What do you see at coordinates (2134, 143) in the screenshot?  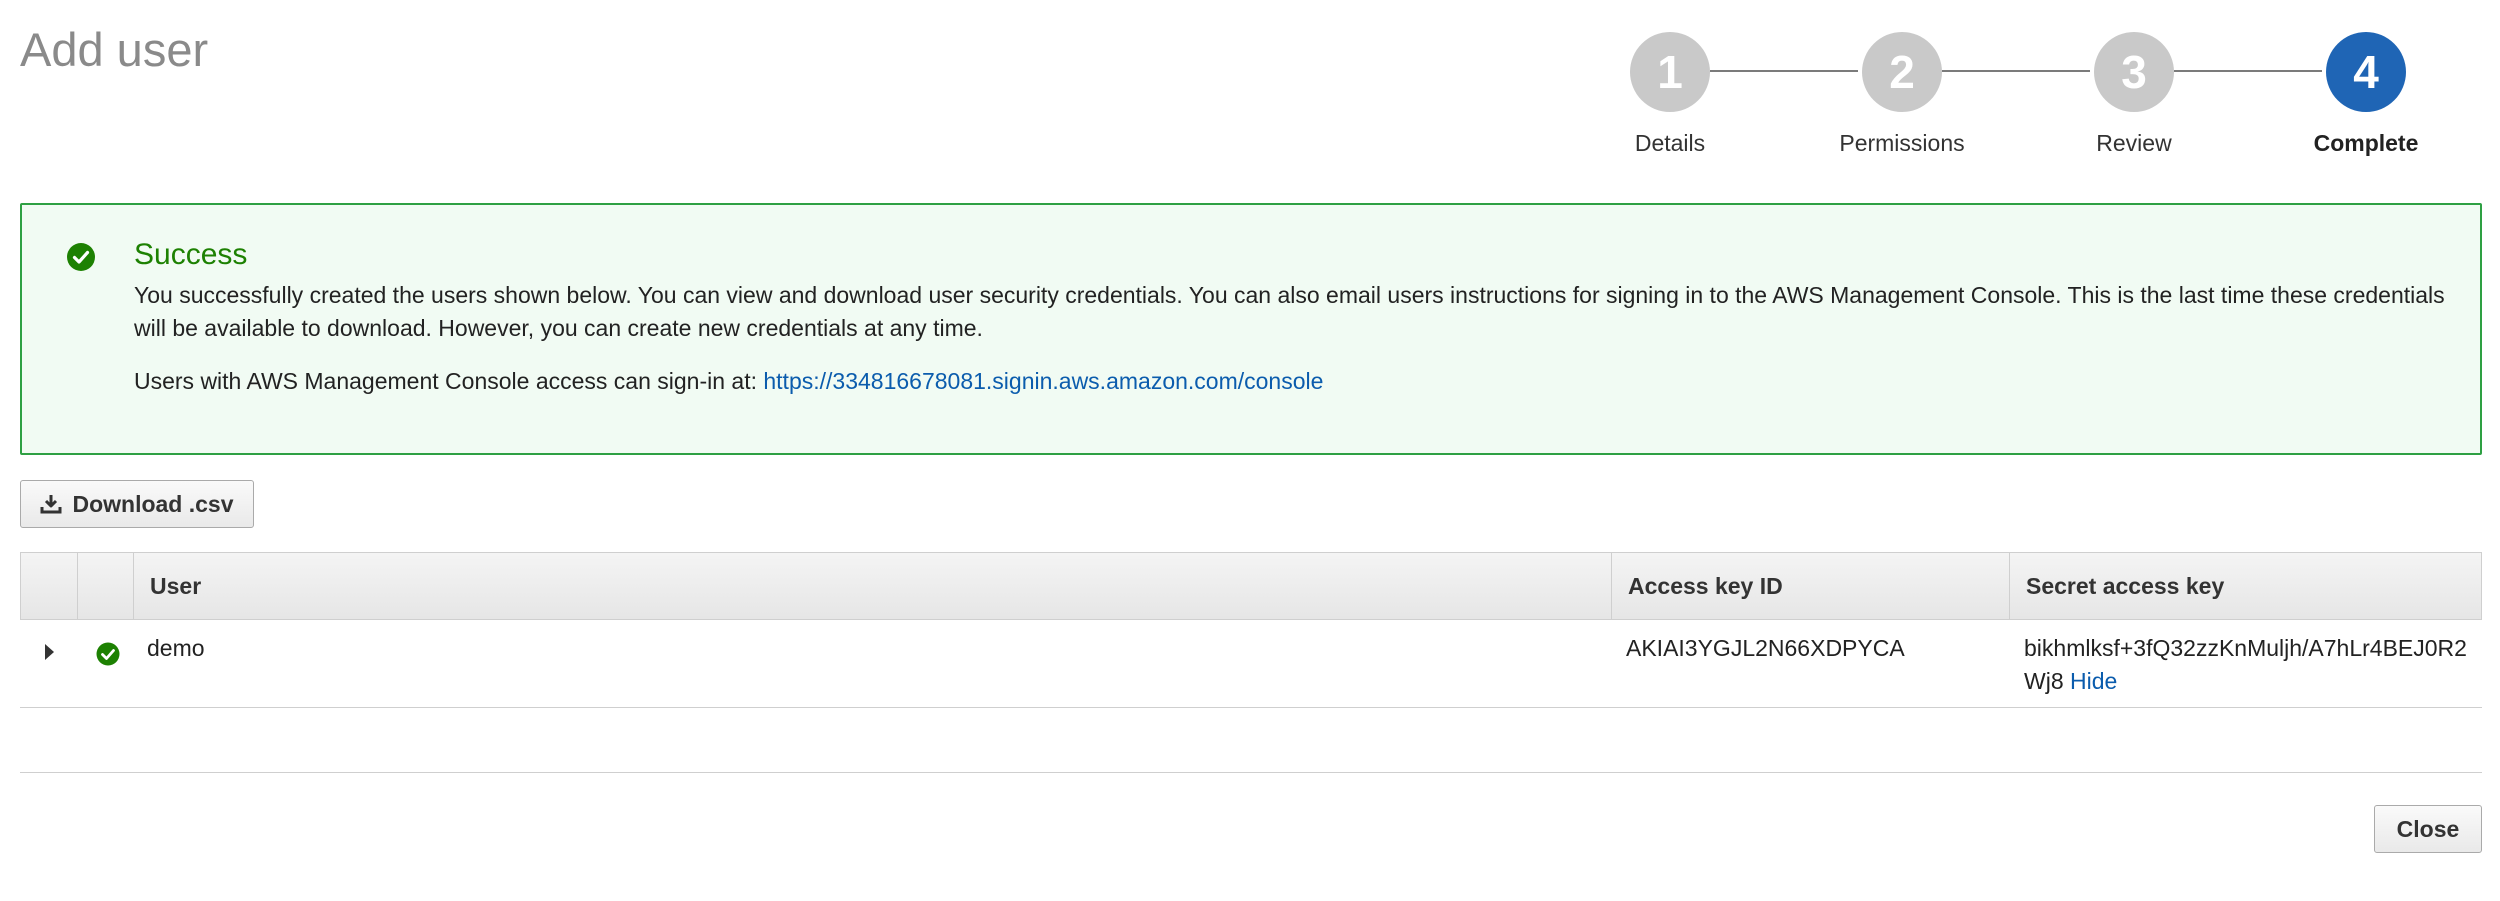 I see `step-label: Review` at bounding box center [2134, 143].